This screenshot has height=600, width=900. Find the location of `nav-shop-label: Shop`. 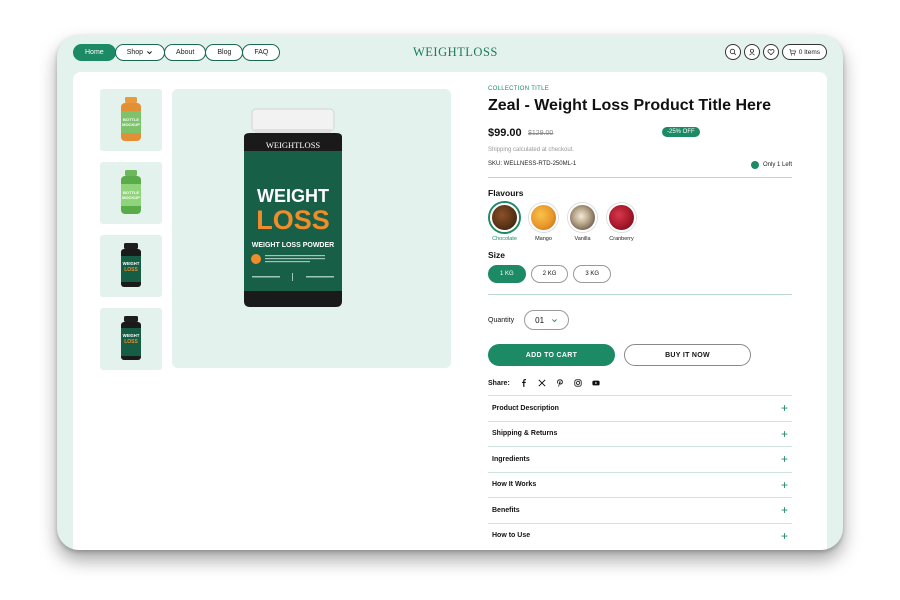

nav-shop-label: Shop is located at coordinates (135, 52).